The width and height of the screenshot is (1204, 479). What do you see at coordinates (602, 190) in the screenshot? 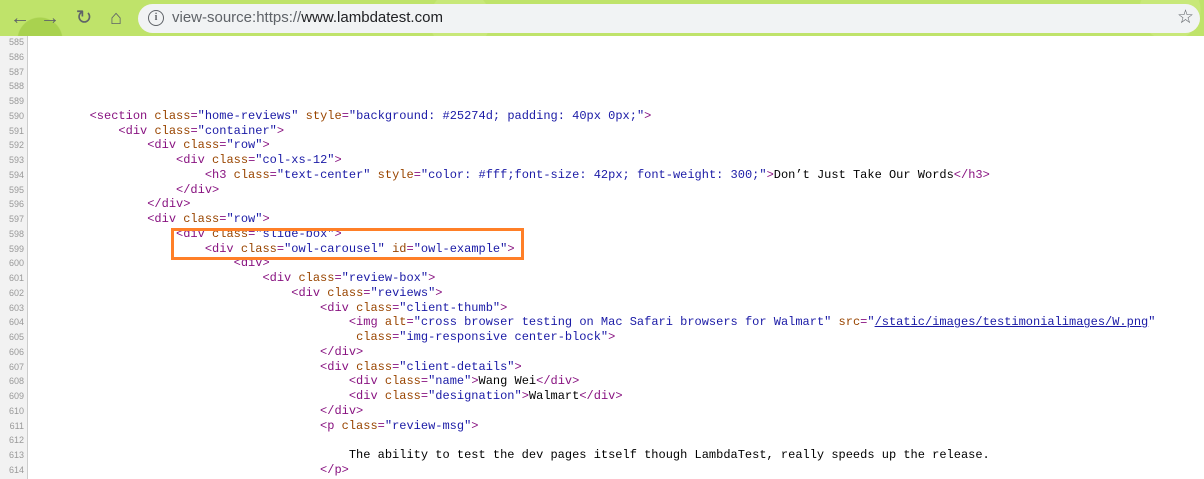
I see `source-line: 595 </div>` at bounding box center [602, 190].